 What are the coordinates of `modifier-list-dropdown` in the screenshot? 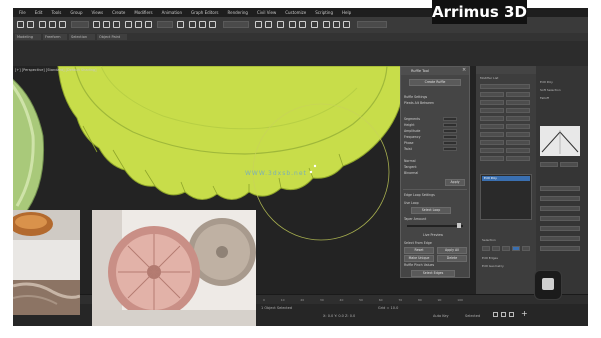 It's located at (505, 86).